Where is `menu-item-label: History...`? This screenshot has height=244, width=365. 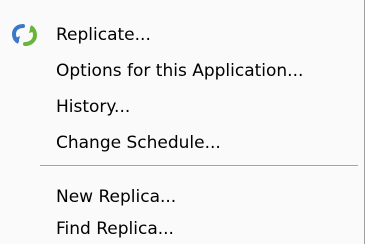 menu-item-label: History... is located at coordinates (93, 107).